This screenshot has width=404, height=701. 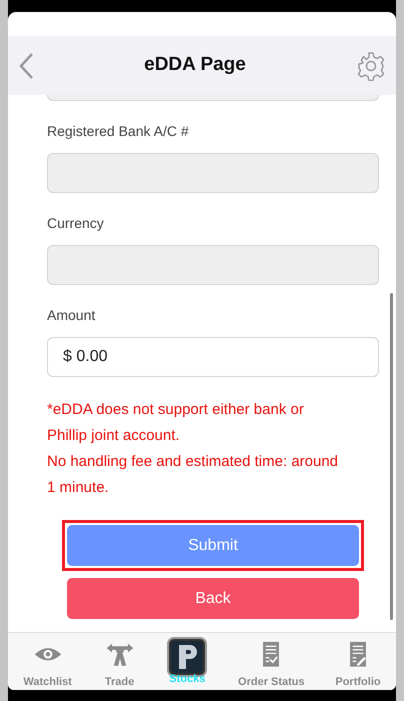 What do you see at coordinates (26, 66) in the screenshot?
I see `back-icon` at bounding box center [26, 66].